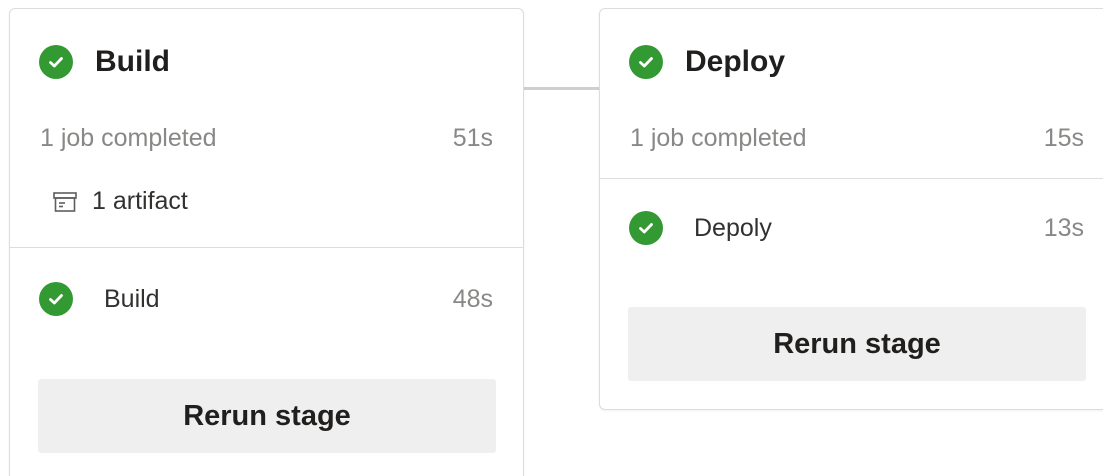  I want to click on stage-header: Build, so click(104, 62).